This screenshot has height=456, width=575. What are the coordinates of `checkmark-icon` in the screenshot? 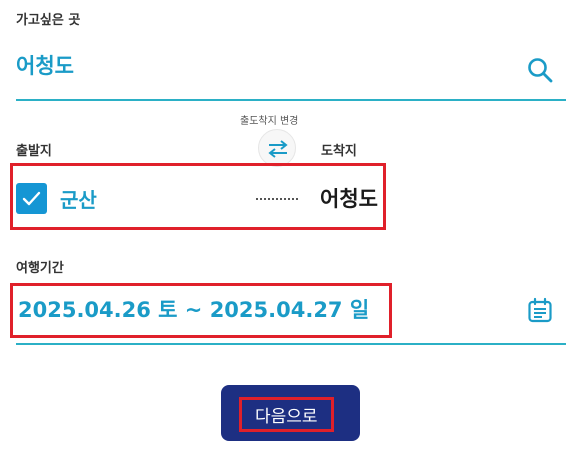 It's located at (31, 198).